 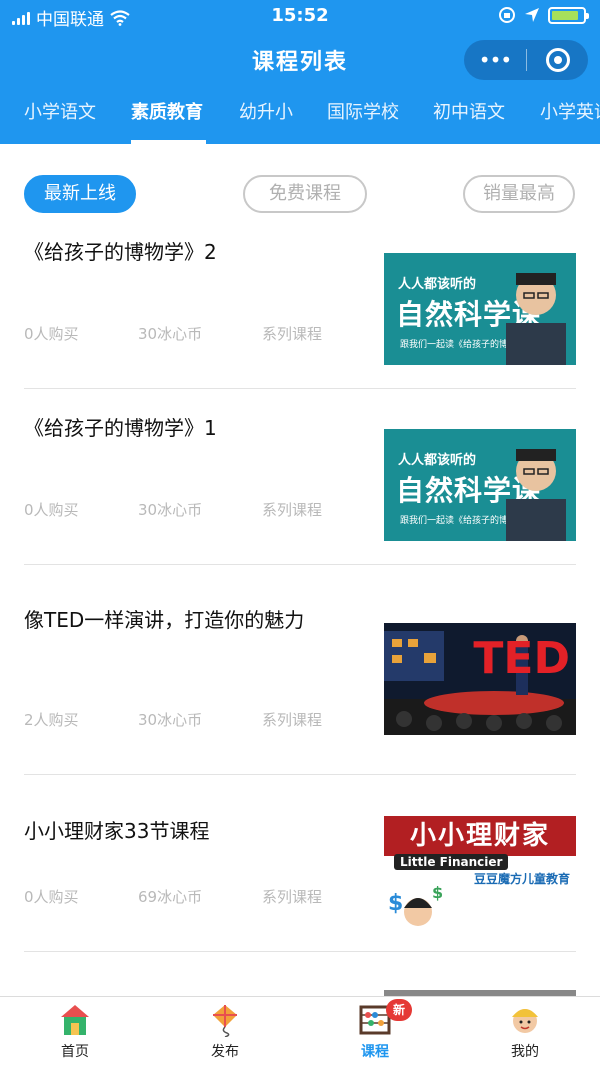 I want to click on filter-bar: 最新上线 免费课程 销量最高, so click(x=300, y=195).